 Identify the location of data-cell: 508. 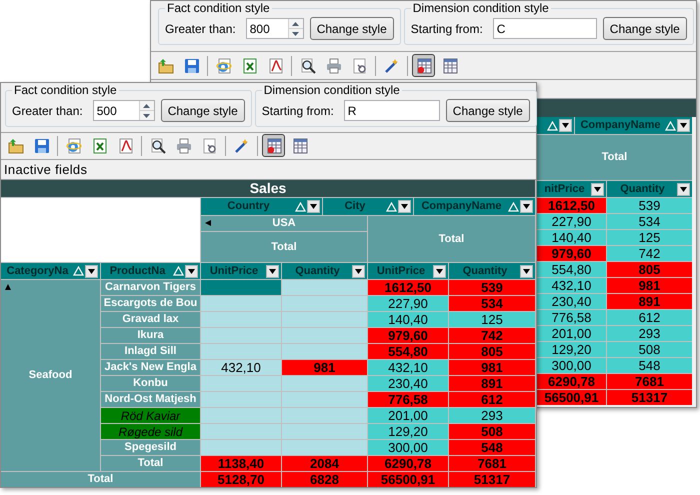
(649, 349).